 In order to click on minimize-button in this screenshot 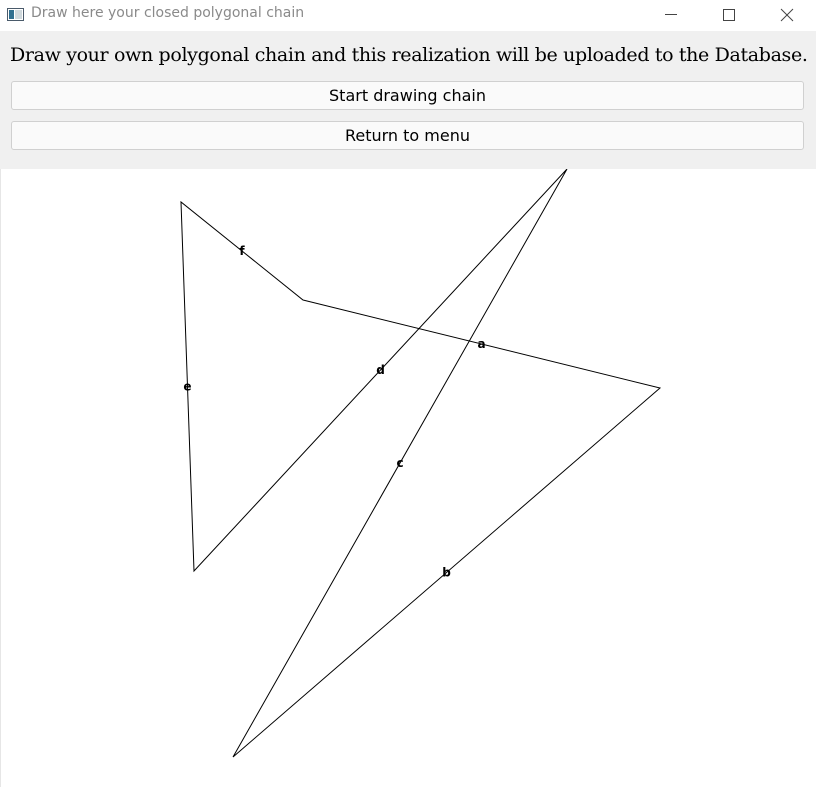, I will do `click(671, 15)`.